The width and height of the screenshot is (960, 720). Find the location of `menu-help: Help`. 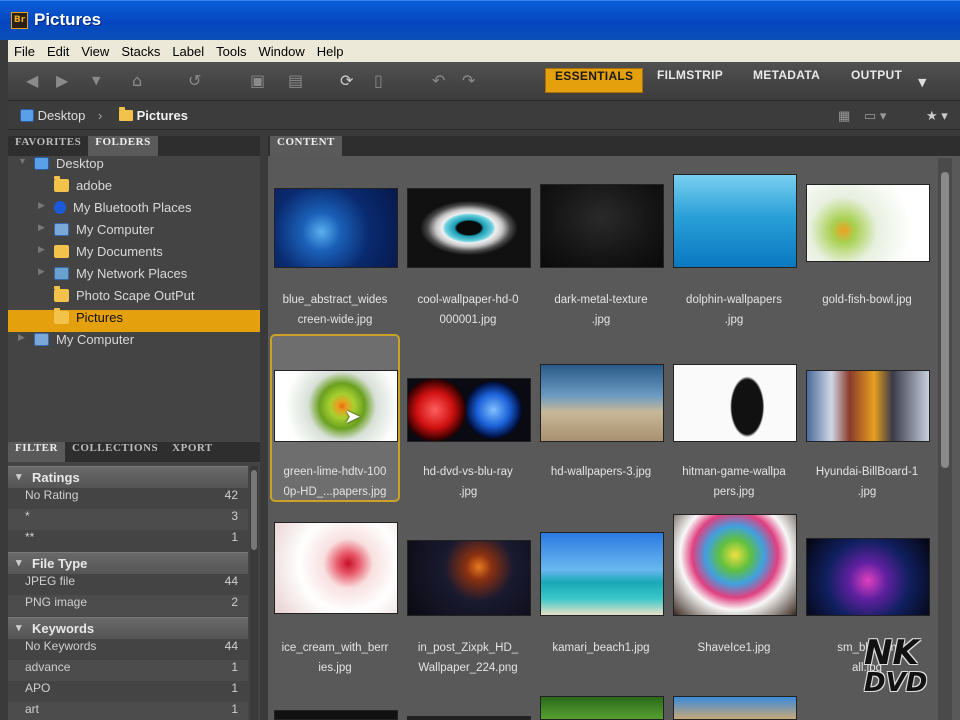

menu-help: Help is located at coordinates (330, 51).